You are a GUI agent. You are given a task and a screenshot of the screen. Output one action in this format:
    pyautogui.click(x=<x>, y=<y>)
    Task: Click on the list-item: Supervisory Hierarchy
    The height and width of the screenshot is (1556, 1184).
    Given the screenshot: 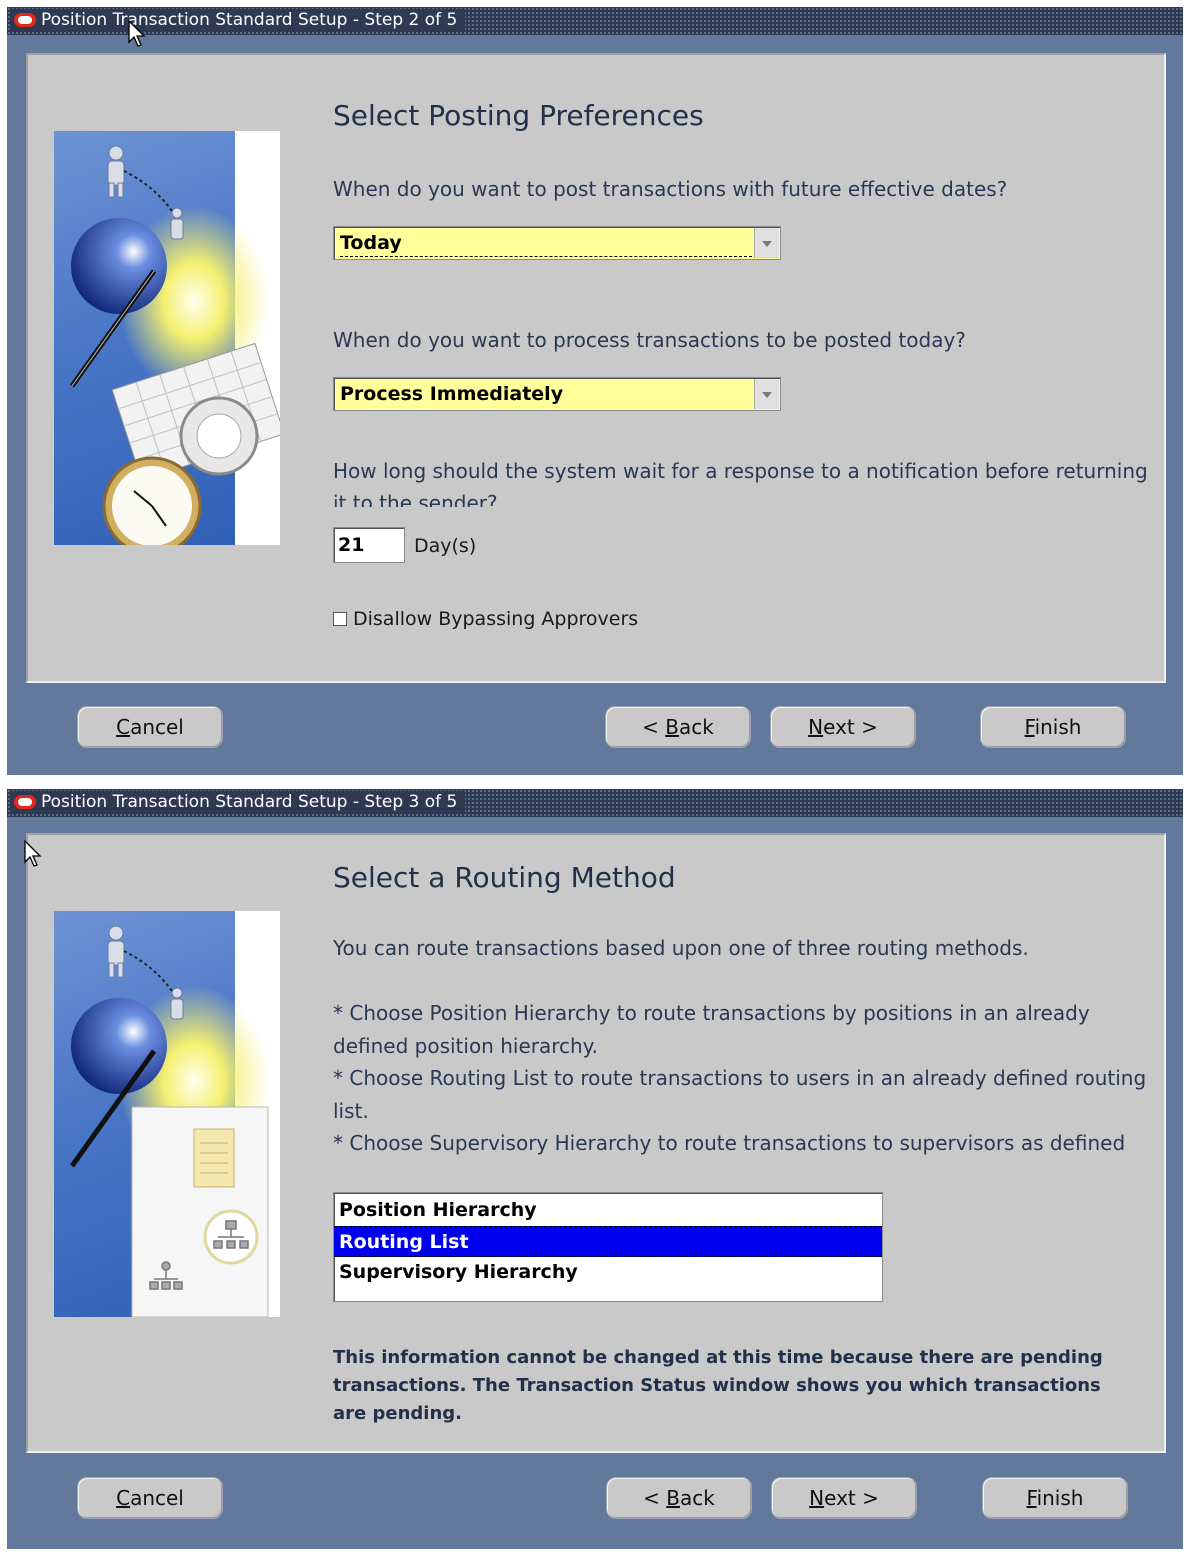 What is the action you would take?
    pyautogui.click(x=608, y=1272)
    